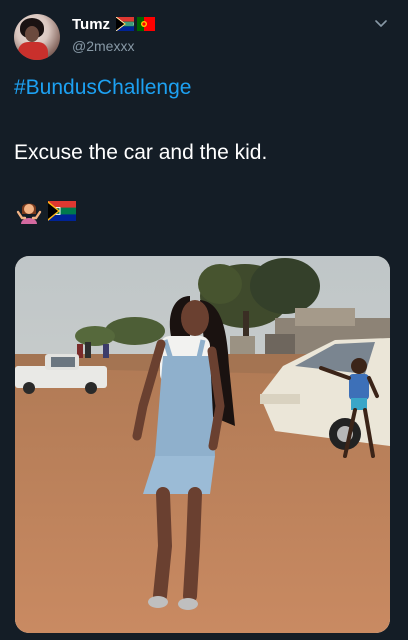 This screenshot has height=640, width=408. Describe the element at coordinates (103, 46) in the screenshot. I see `user-handle: @2mexxx` at that location.